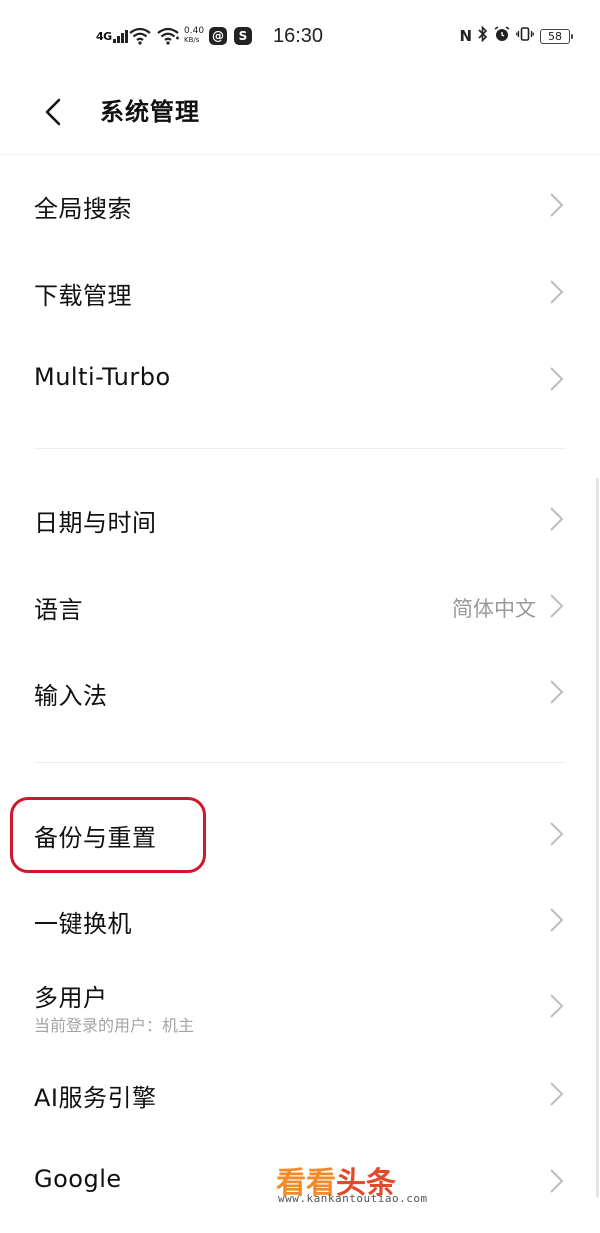 The height and width of the screenshot is (1233, 600). I want to click on vibrate-icon, so click(525, 36).